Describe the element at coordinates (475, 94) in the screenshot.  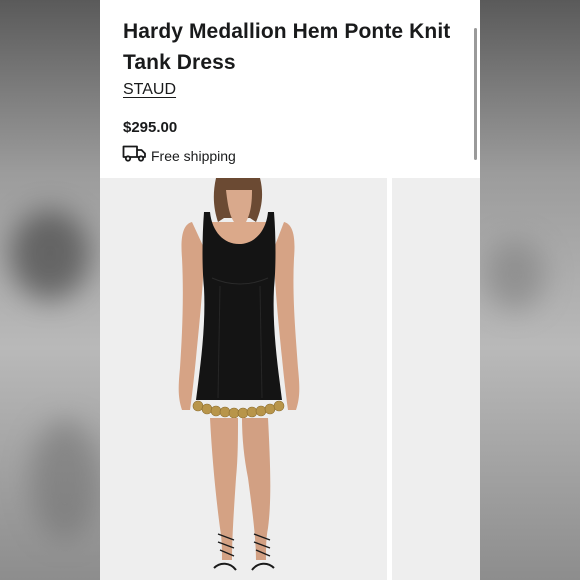
I see `scrollbar` at that location.